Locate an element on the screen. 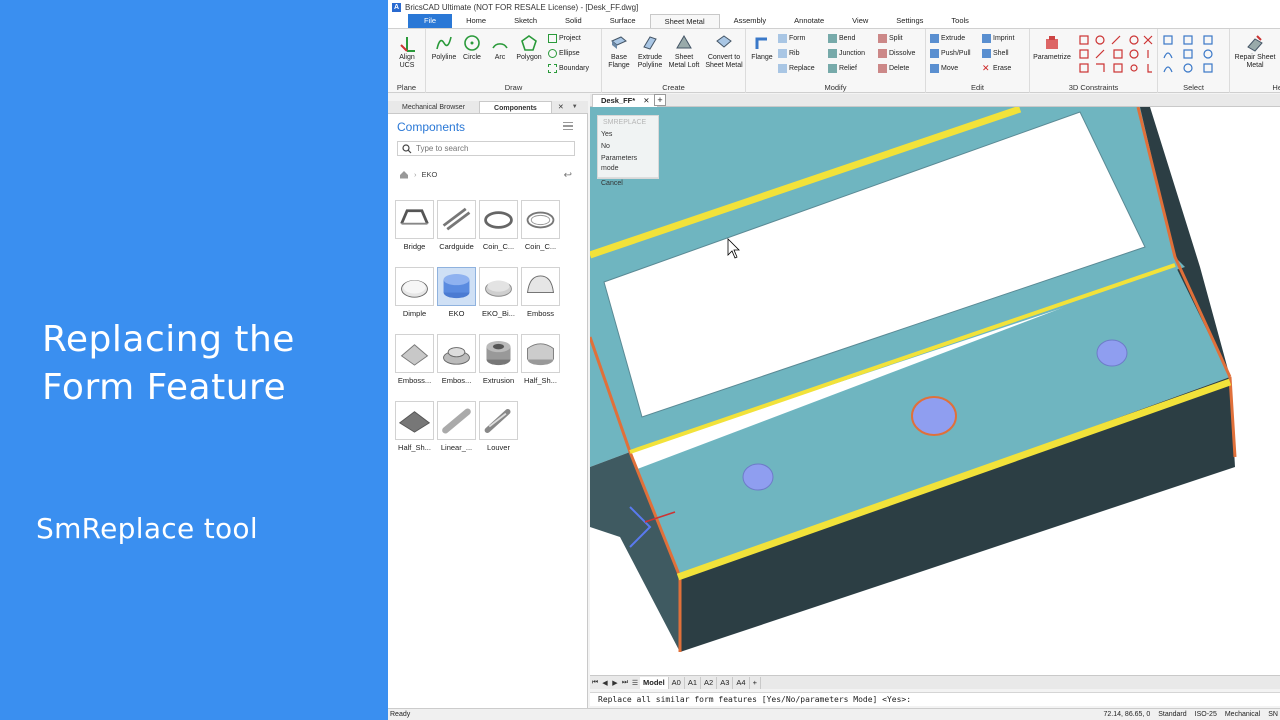 The image size is (1280, 720). split-button: Split is located at coordinates (890, 38).